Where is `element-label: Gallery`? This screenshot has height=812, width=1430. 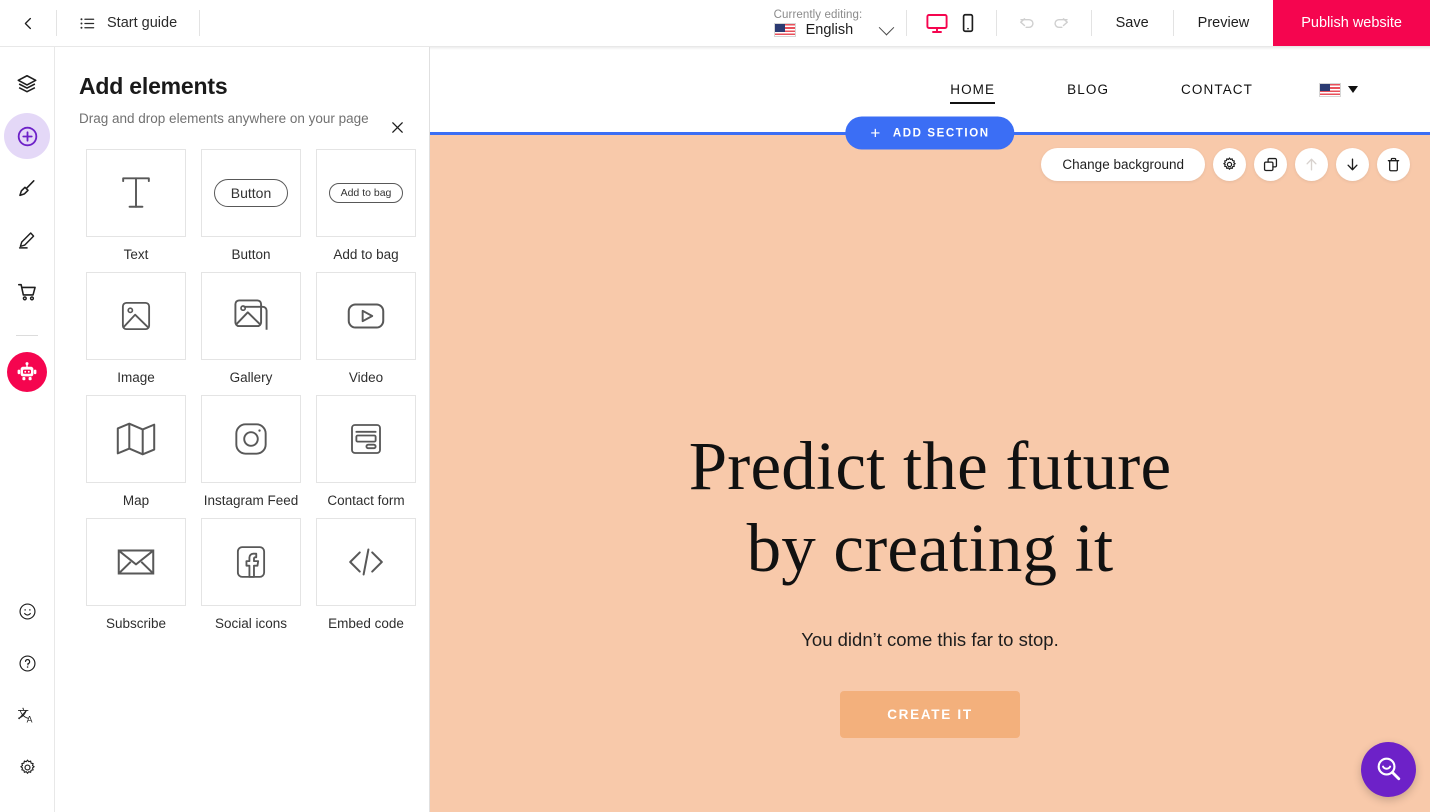 element-label: Gallery is located at coordinates (251, 377).